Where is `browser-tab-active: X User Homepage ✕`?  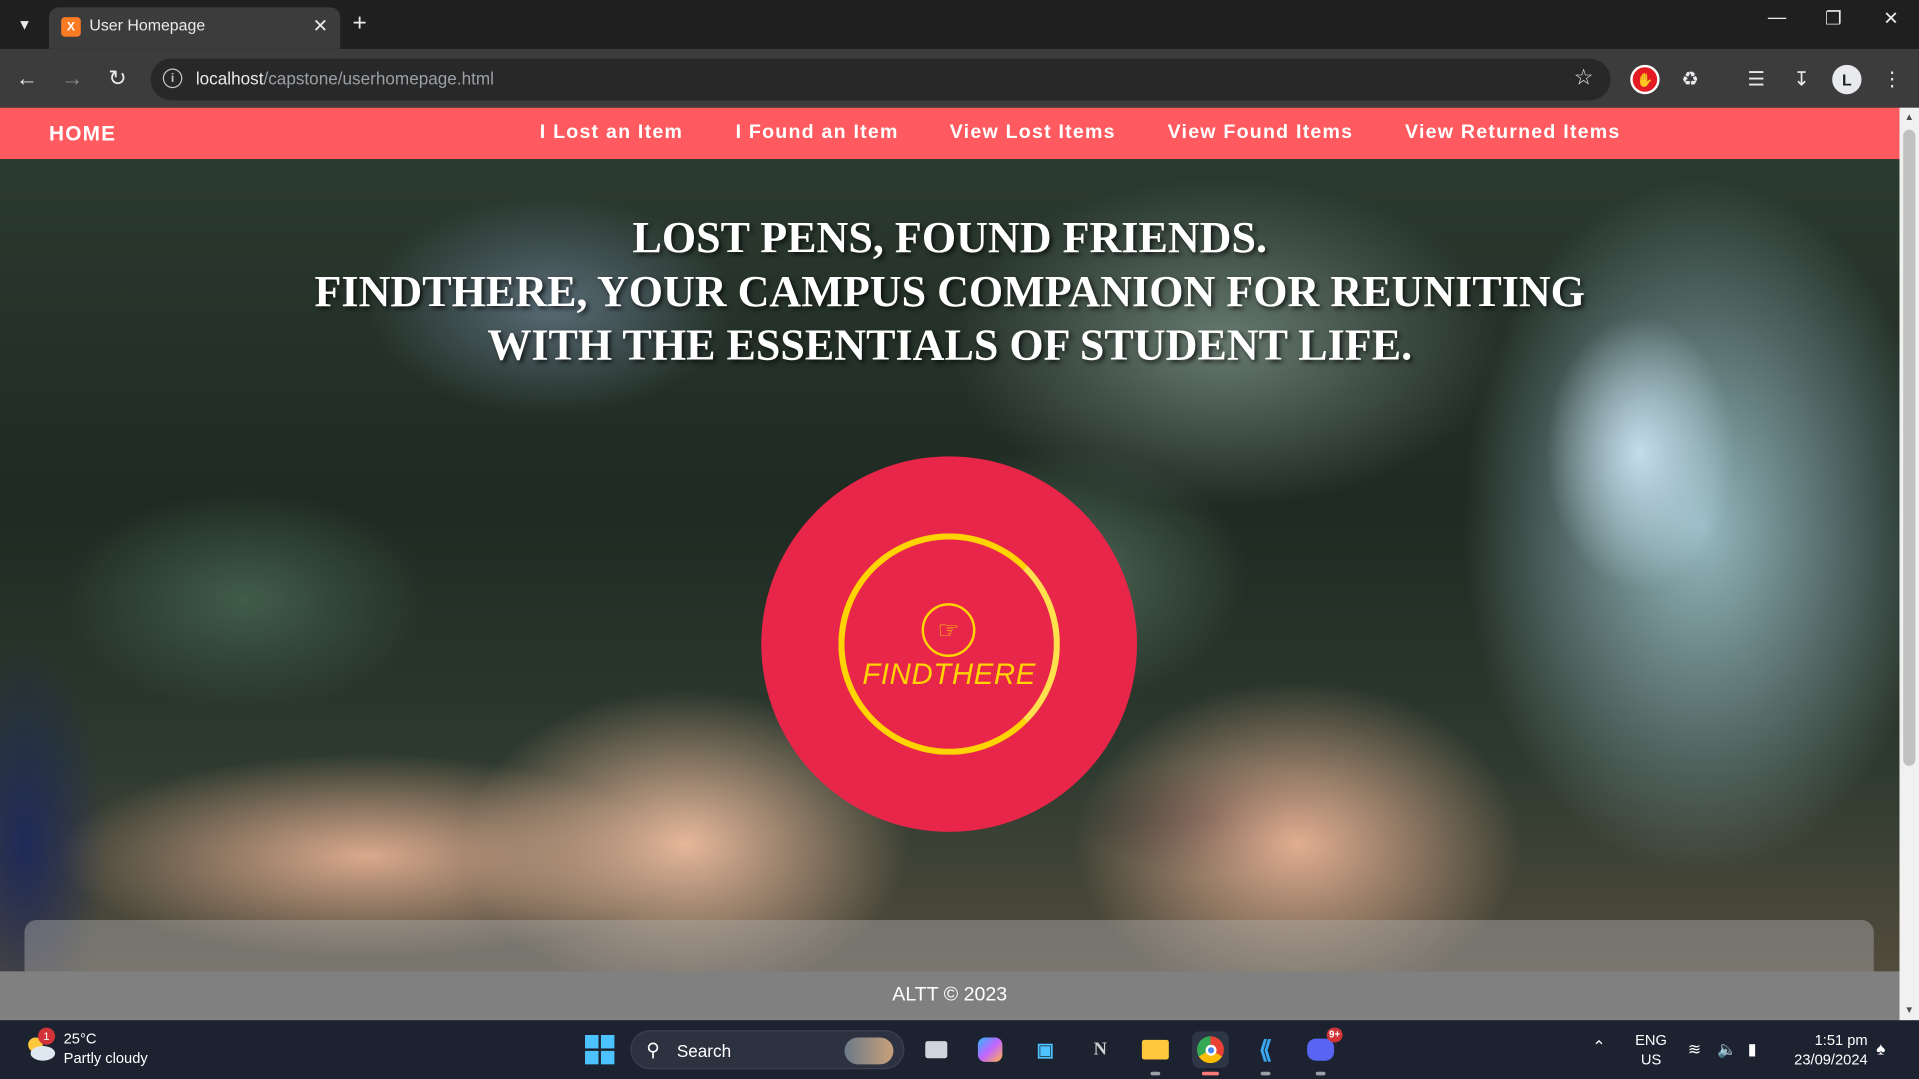 browser-tab-active: X User Homepage ✕ is located at coordinates (194, 28).